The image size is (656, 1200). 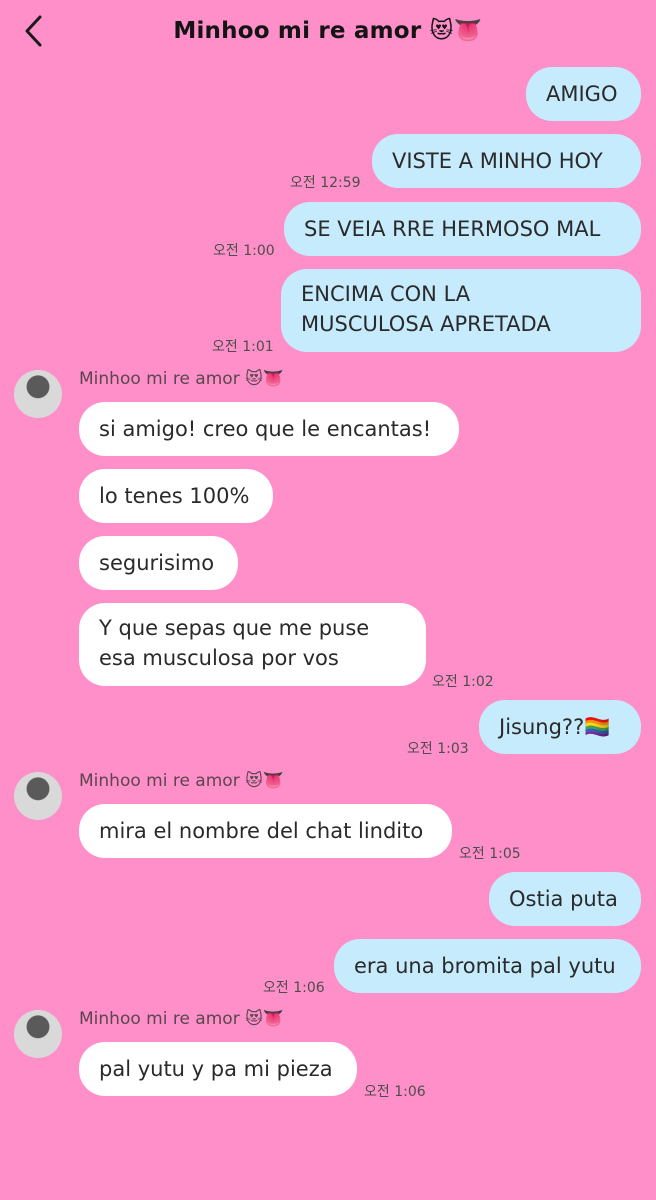 What do you see at coordinates (244, 251) in the screenshot?
I see `message-timestamp: 오전 1:00` at bounding box center [244, 251].